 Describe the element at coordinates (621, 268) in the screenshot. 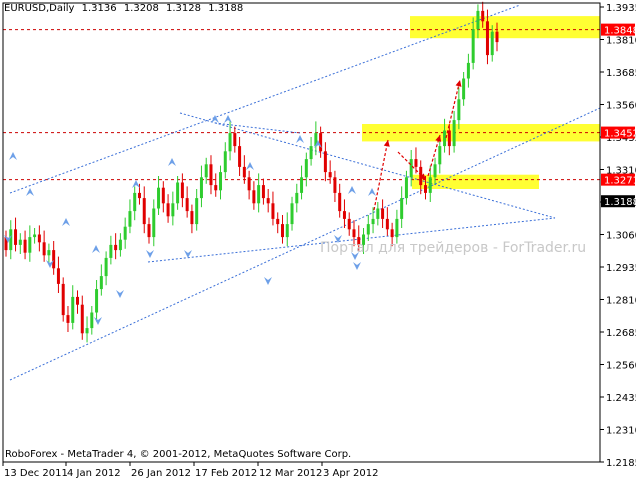

I see `price-tick-label: 1.2935` at that location.